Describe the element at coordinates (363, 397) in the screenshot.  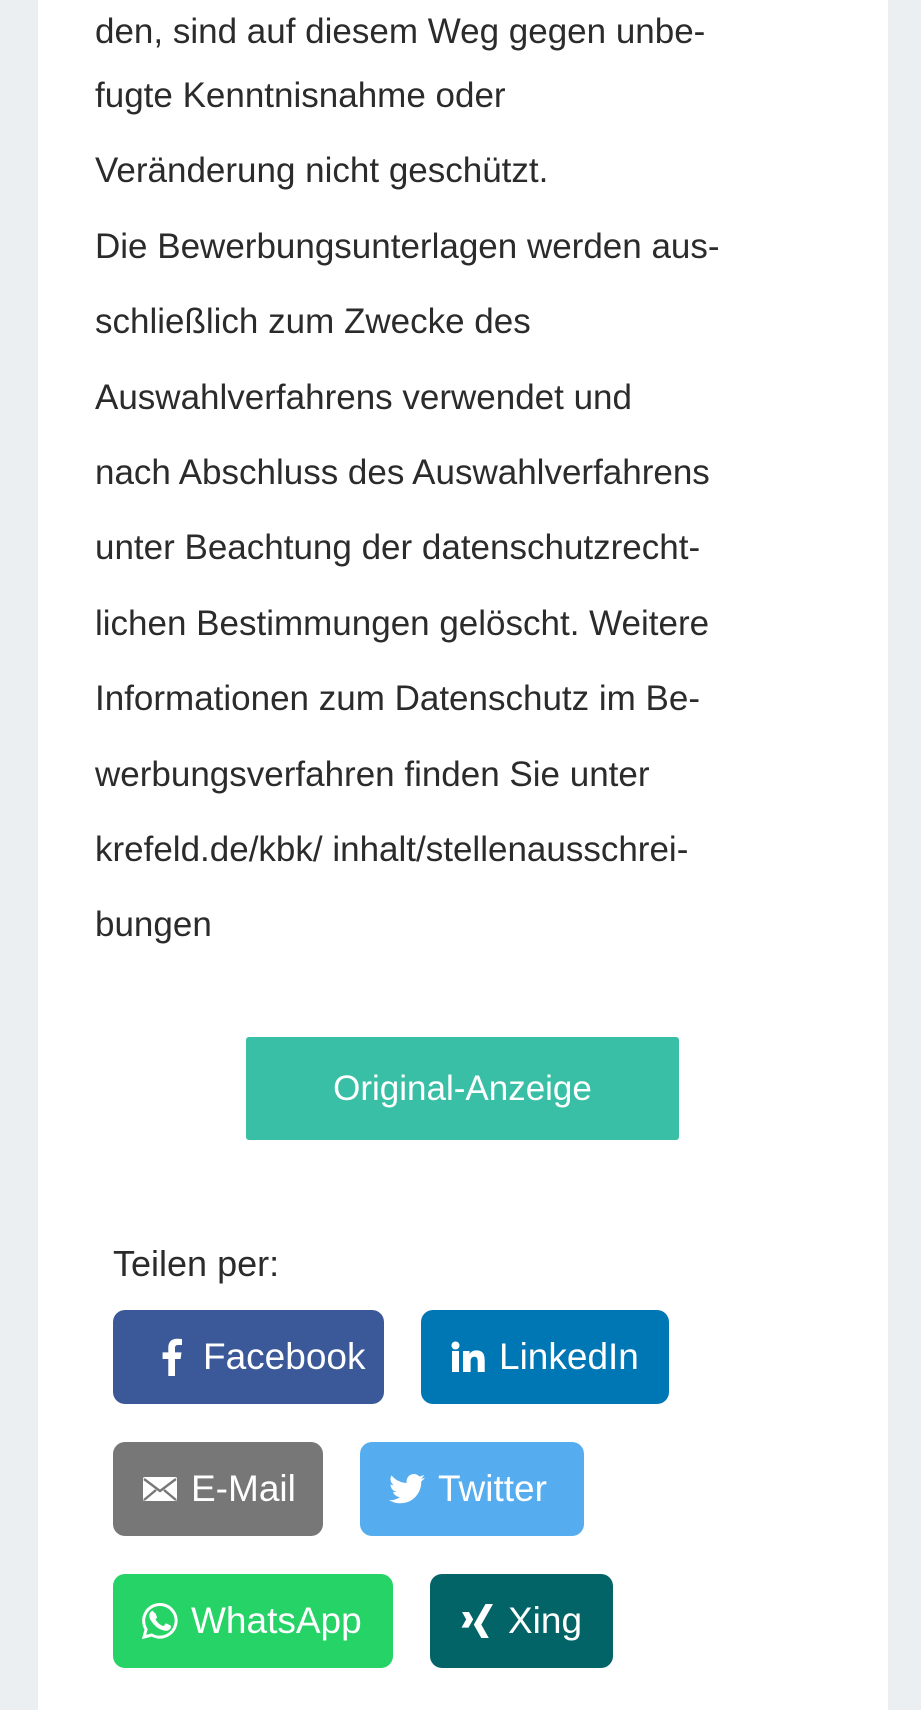
I see `article-line: Auswahlverfahrens verwendet und` at that location.